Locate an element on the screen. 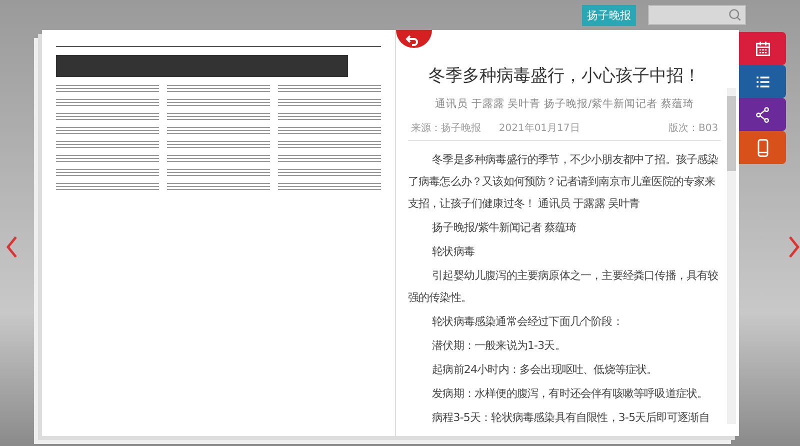  list-tab is located at coordinates (762, 81).